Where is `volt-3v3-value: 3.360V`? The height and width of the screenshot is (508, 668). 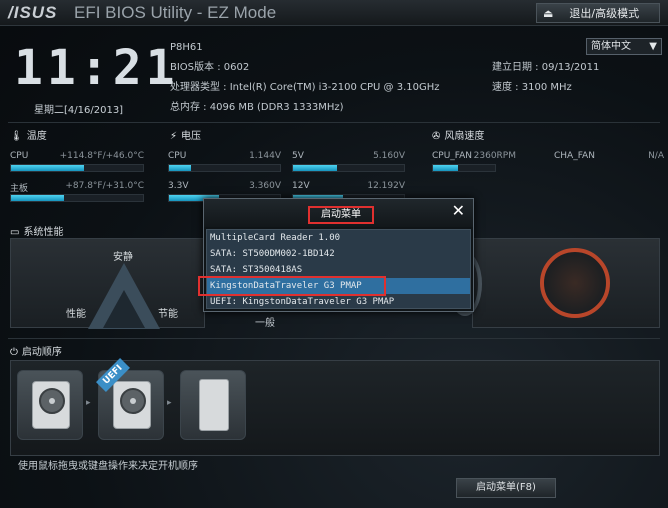
volt-3v3-value: 3.360V is located at coordinates (265, 186).